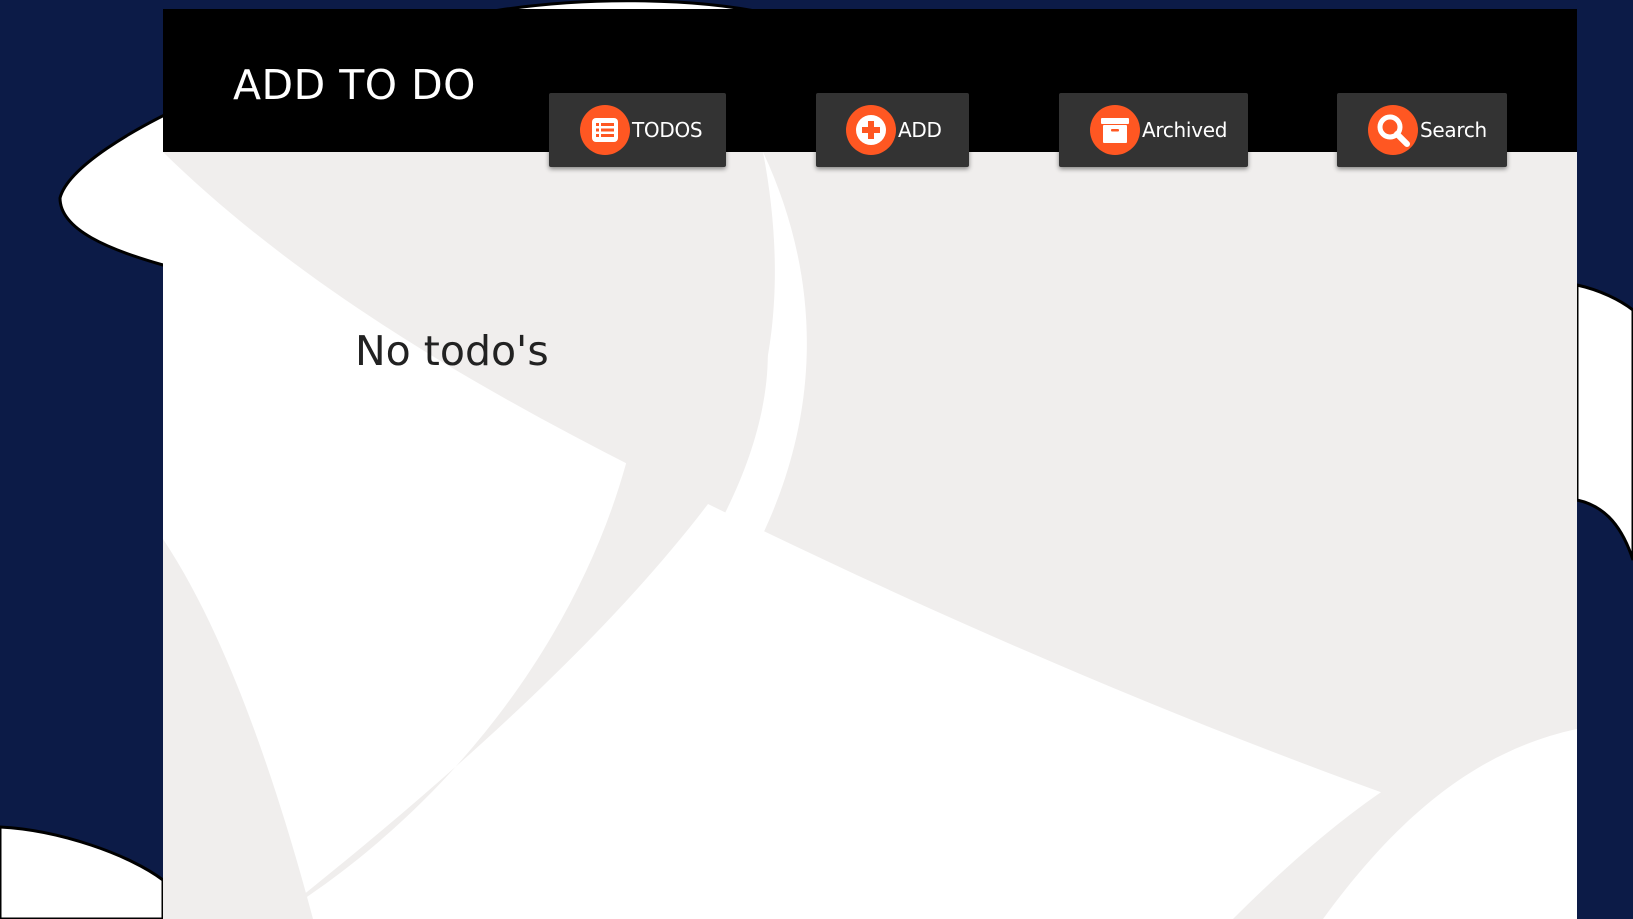  Describe the element at coordinates (605, 130) in the screenshot. I see `list-icon` at that location.